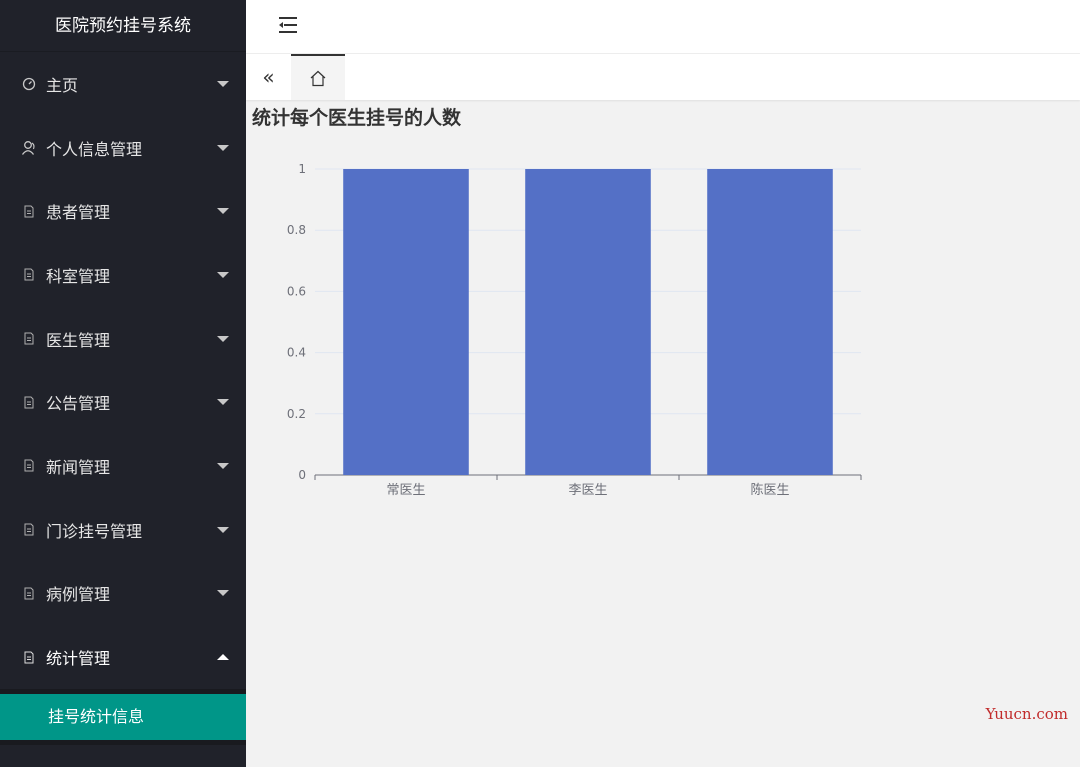  Describe the element at coordinates (78, 213) in the screenshot. I see `sidebar-item-label: 患者管理` at that location.